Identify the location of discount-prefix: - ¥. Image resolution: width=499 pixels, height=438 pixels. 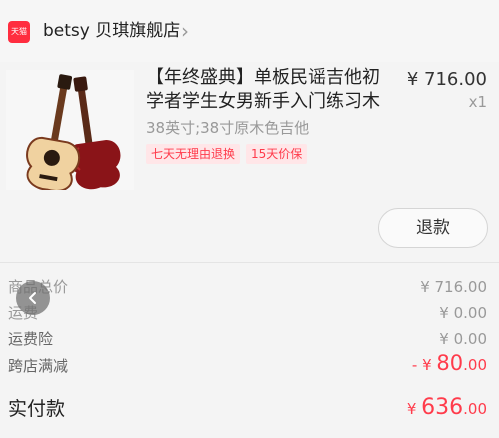
(424, 365).